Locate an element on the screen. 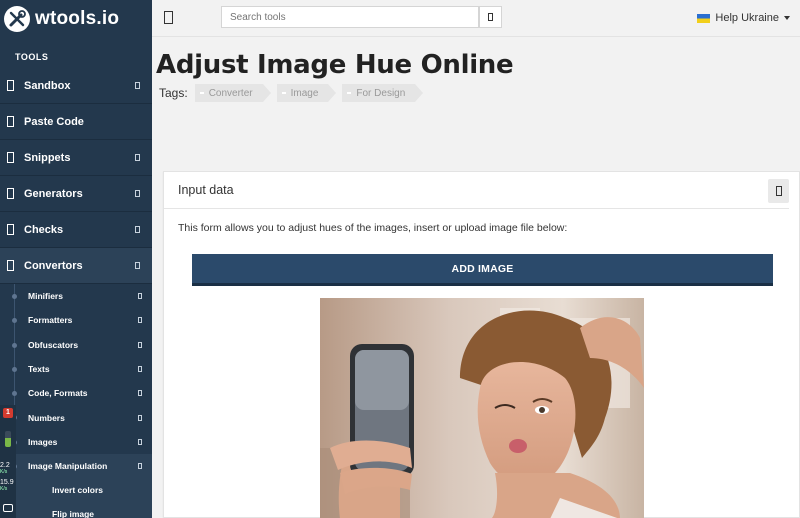 The image size is (800, 518). search-icon is located at coordinates (490, 17).